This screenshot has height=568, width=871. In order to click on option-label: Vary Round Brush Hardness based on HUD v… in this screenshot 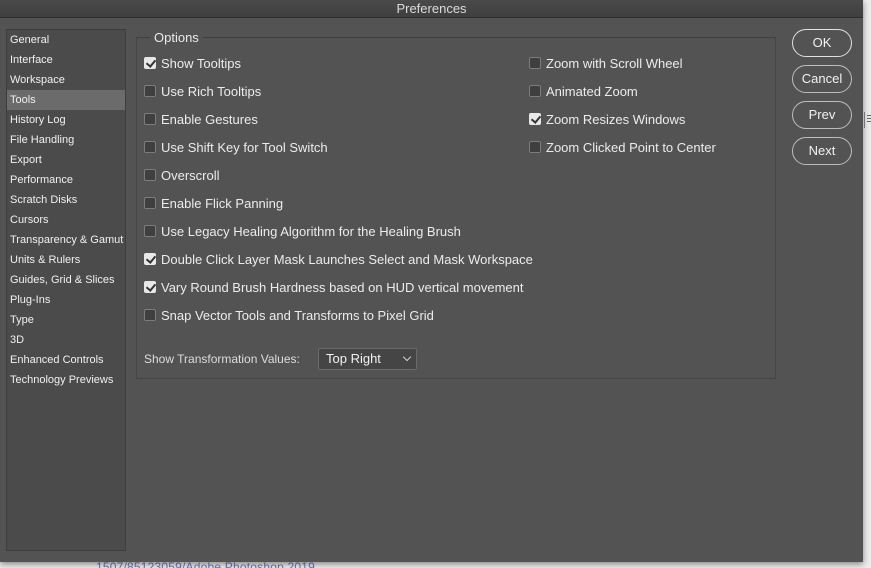, I will do `click(342, 287)`.